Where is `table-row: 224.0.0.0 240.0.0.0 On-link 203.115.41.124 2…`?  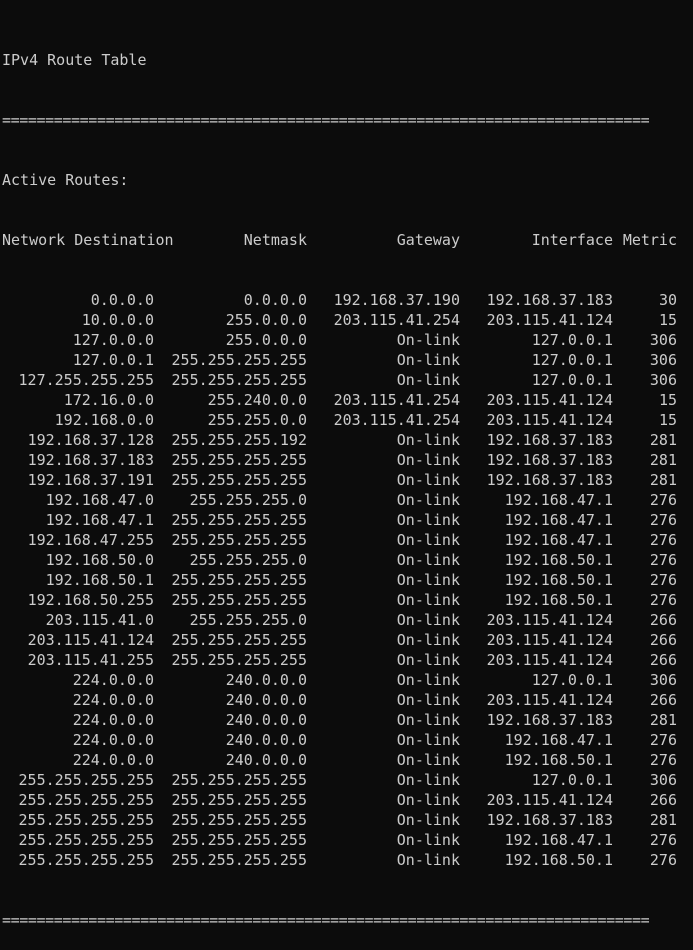 table-row: 224.0.0.0 240.0.0.0 On-link 203.115.41.124 2… is located at coordinates (346, 700).